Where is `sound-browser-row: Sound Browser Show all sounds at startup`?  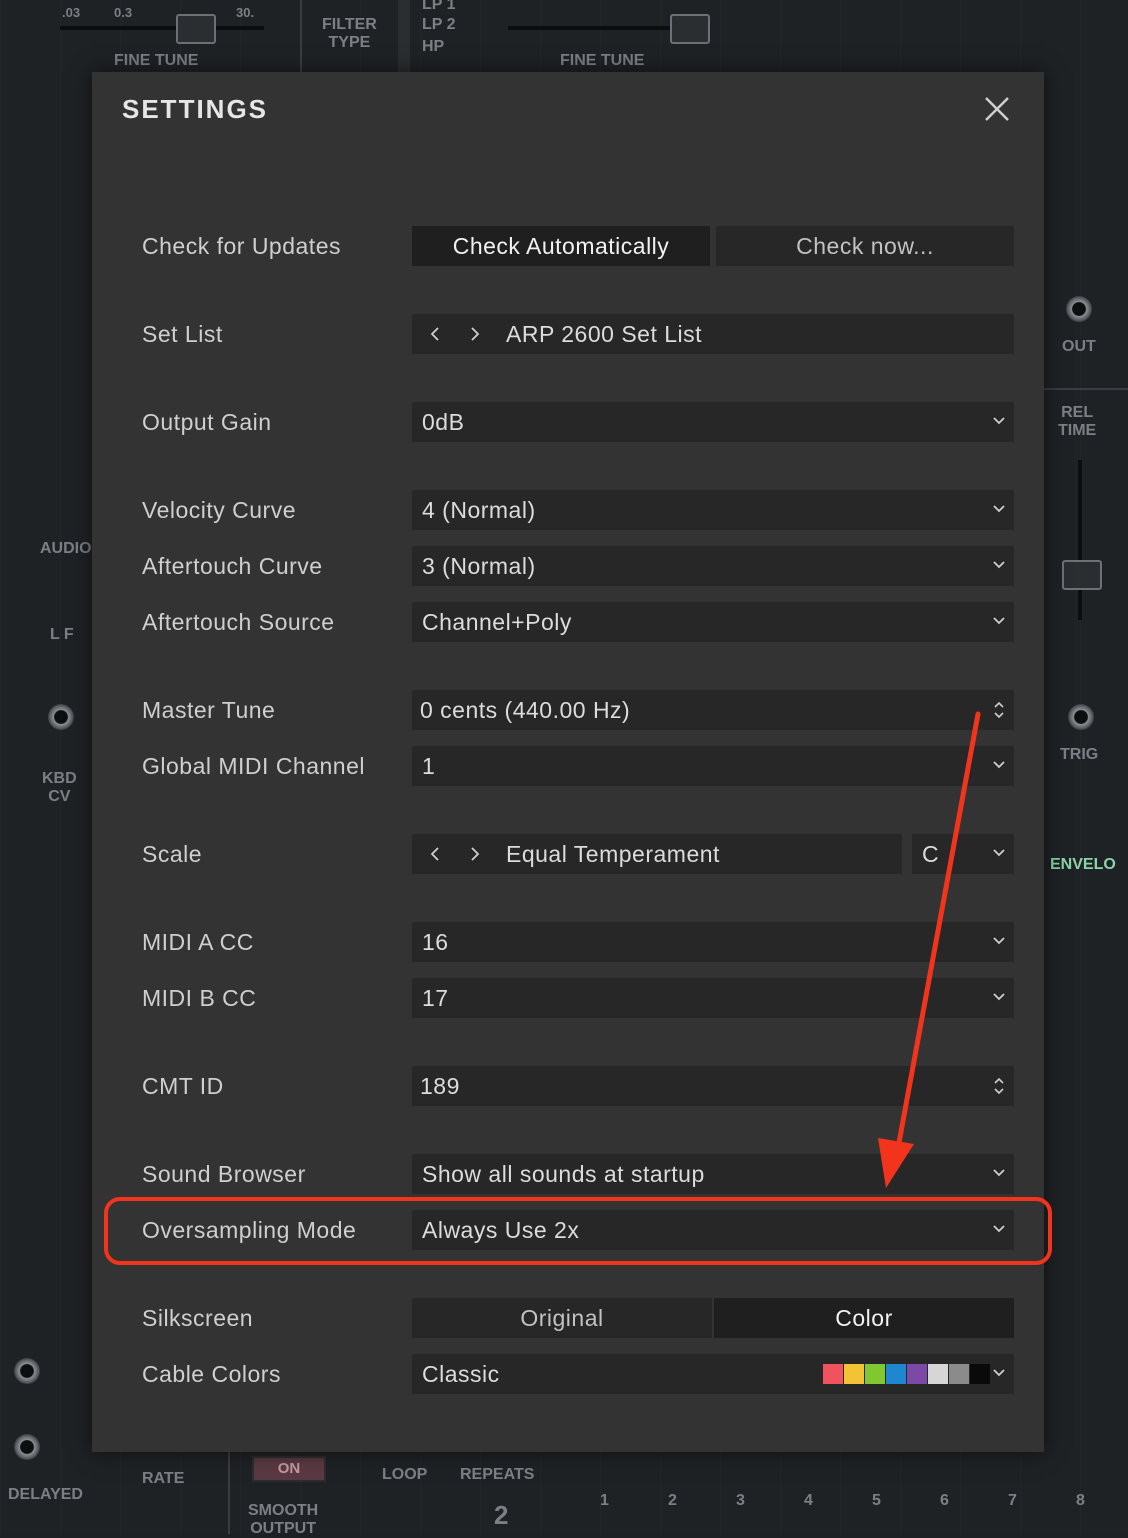 sound-browser-row: Sound Browser Show all sounds at startup is located at coordinates (568, 1174).